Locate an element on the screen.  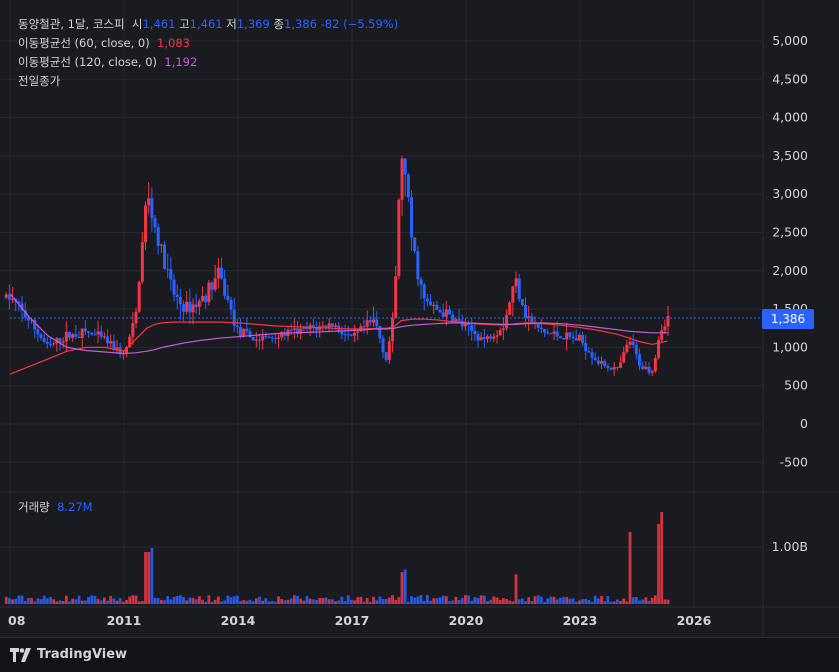
volume-value: 8.27M is located at coordinates (75, 507).